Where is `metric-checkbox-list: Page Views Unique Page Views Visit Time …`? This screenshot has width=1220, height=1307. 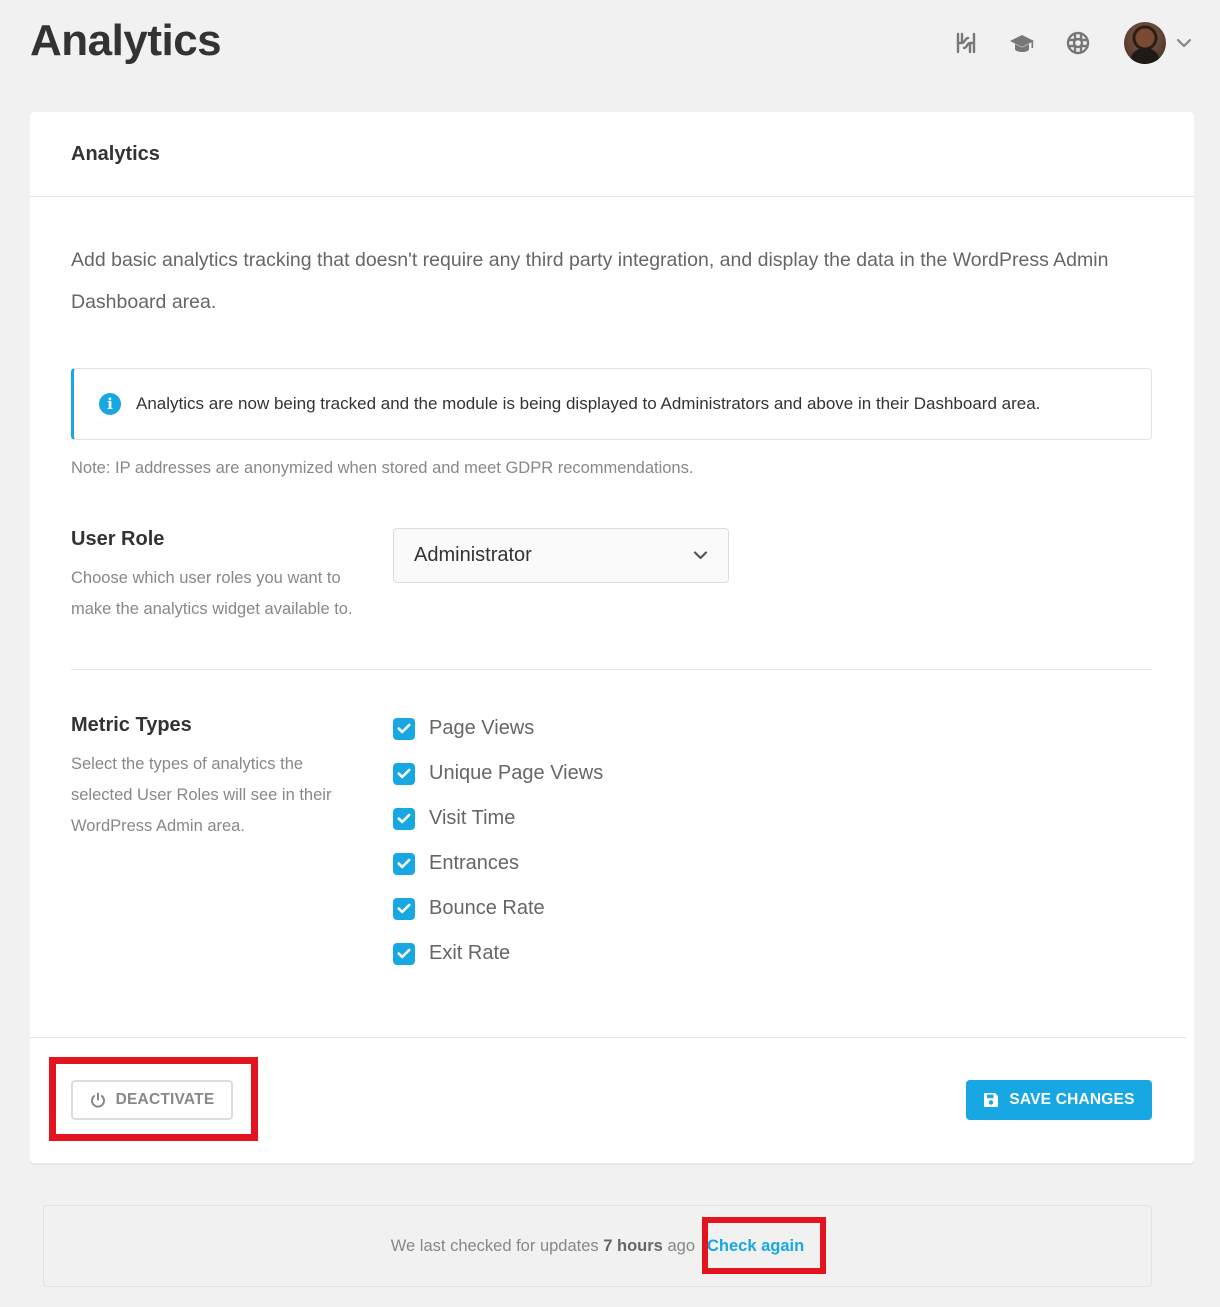
metric-checkbox-list: Page Views Unique Page Views Visit Time … is located at coordinates (498, 845).